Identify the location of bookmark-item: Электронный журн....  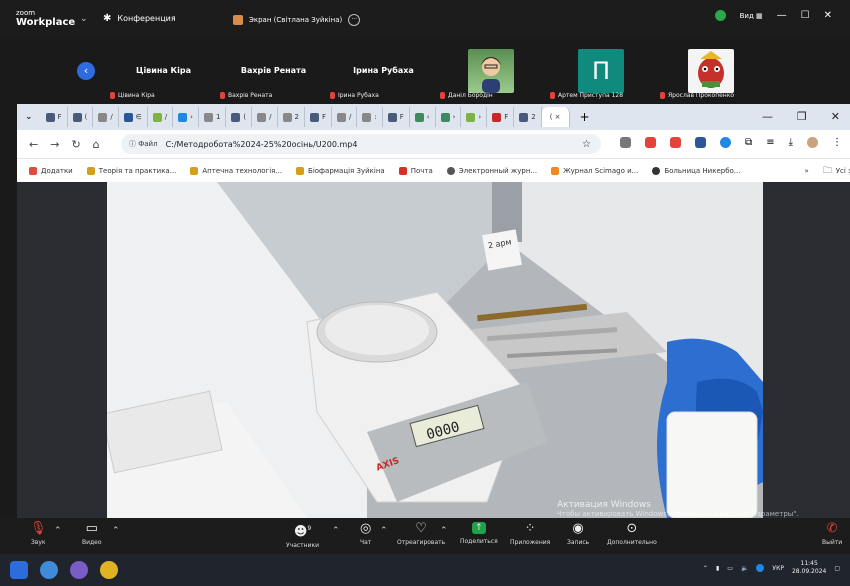
(491, 170).